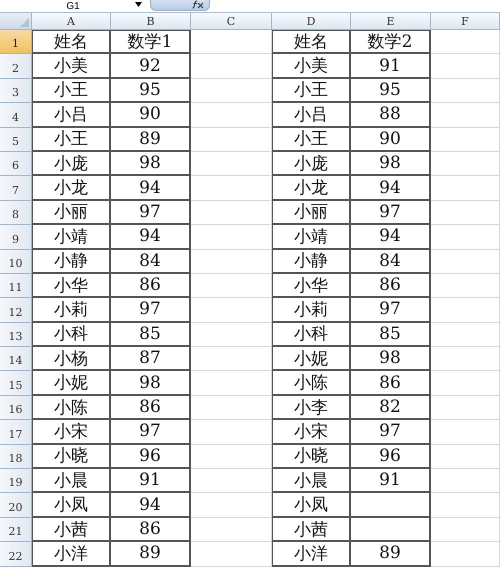 This screenshot has width=500, height=569. What do you see at coordinates (311, 286) in the screenshot?
I see `table-cell: 小华` at bounding box center [311, 286].